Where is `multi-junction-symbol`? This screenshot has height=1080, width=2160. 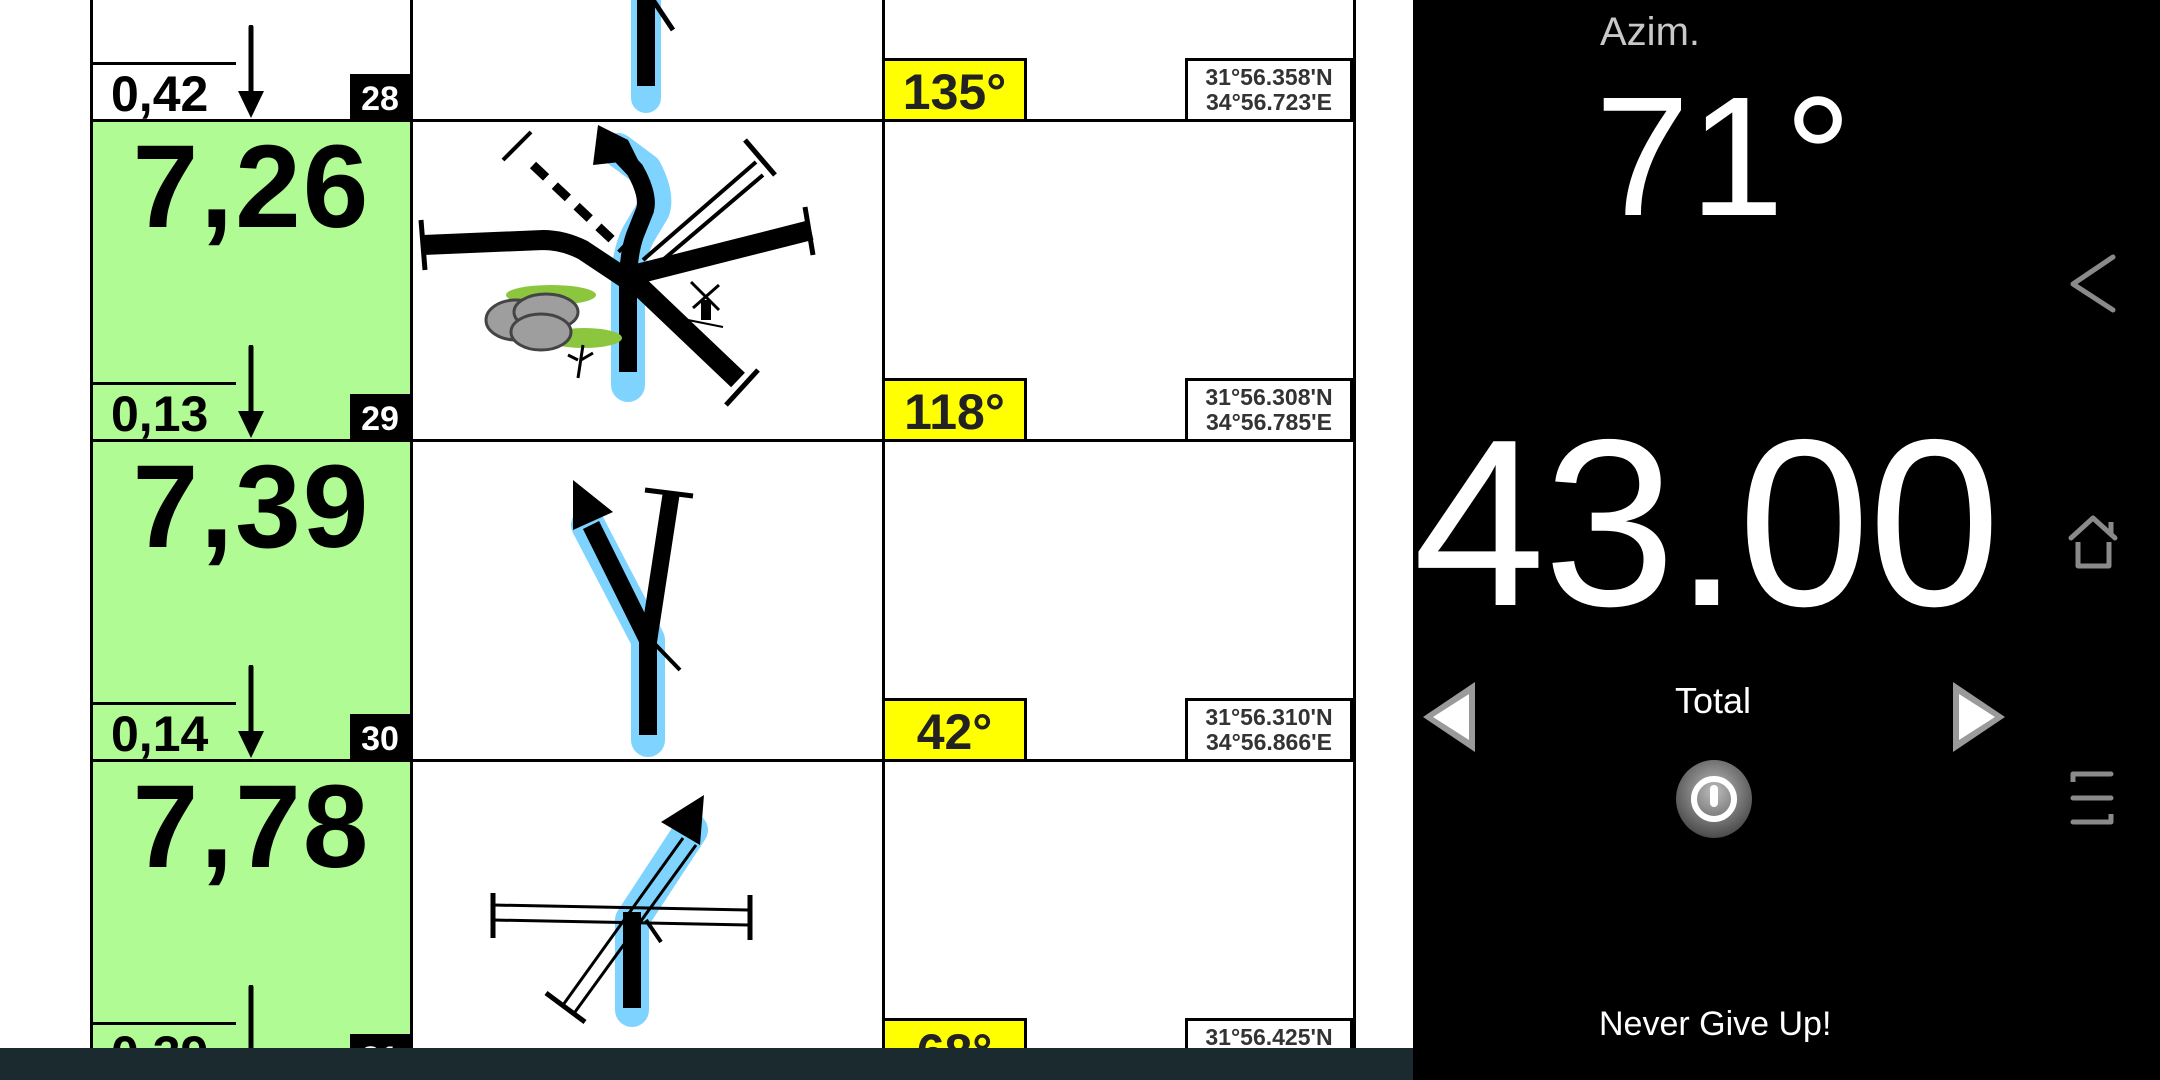 multi-junction-symbol is located at coordinates (617, 266).